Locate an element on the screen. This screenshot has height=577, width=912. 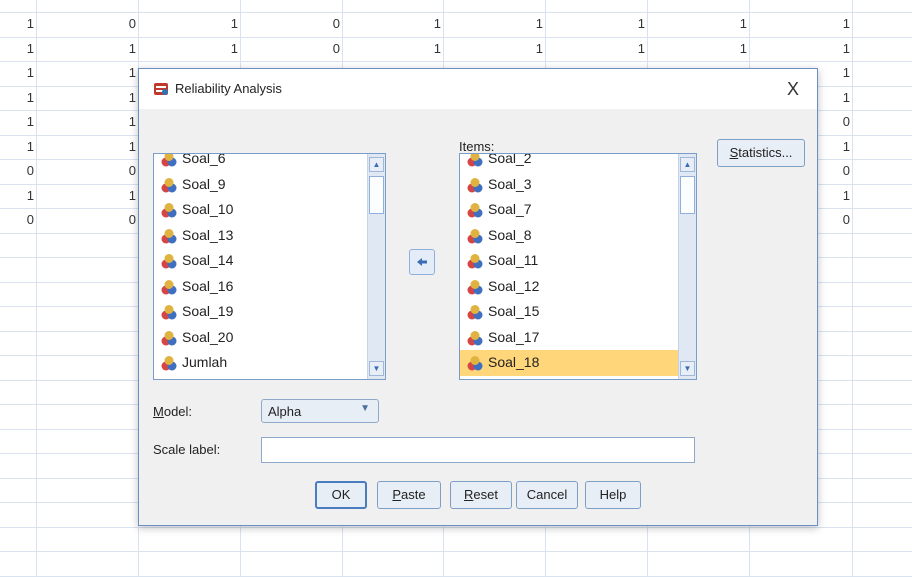
variable-name: Soal_7 is located at coordinates (510, 209).